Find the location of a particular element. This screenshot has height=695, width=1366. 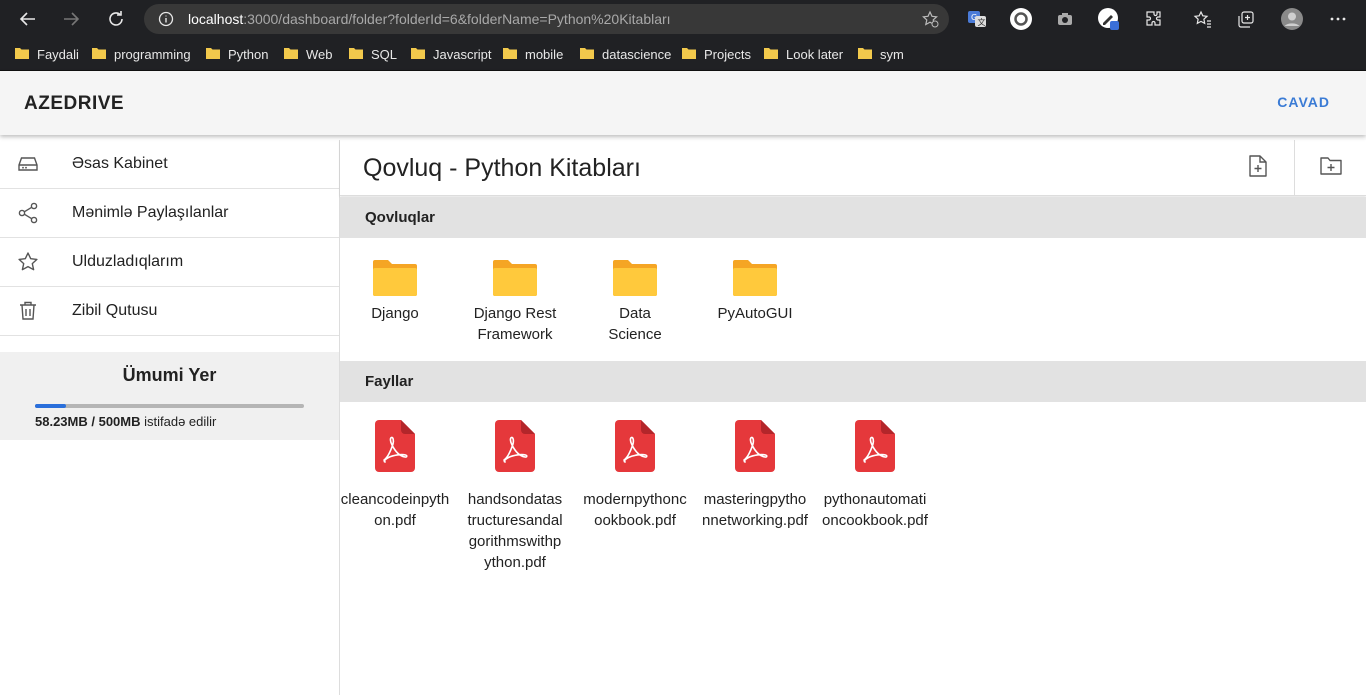

bookmark-folder: programming is located at coordinates (141, 54).